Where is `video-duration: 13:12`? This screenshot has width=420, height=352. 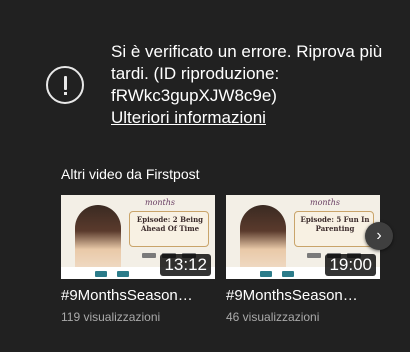 video-duration: 13:12 is located at coordinates (185, 265).